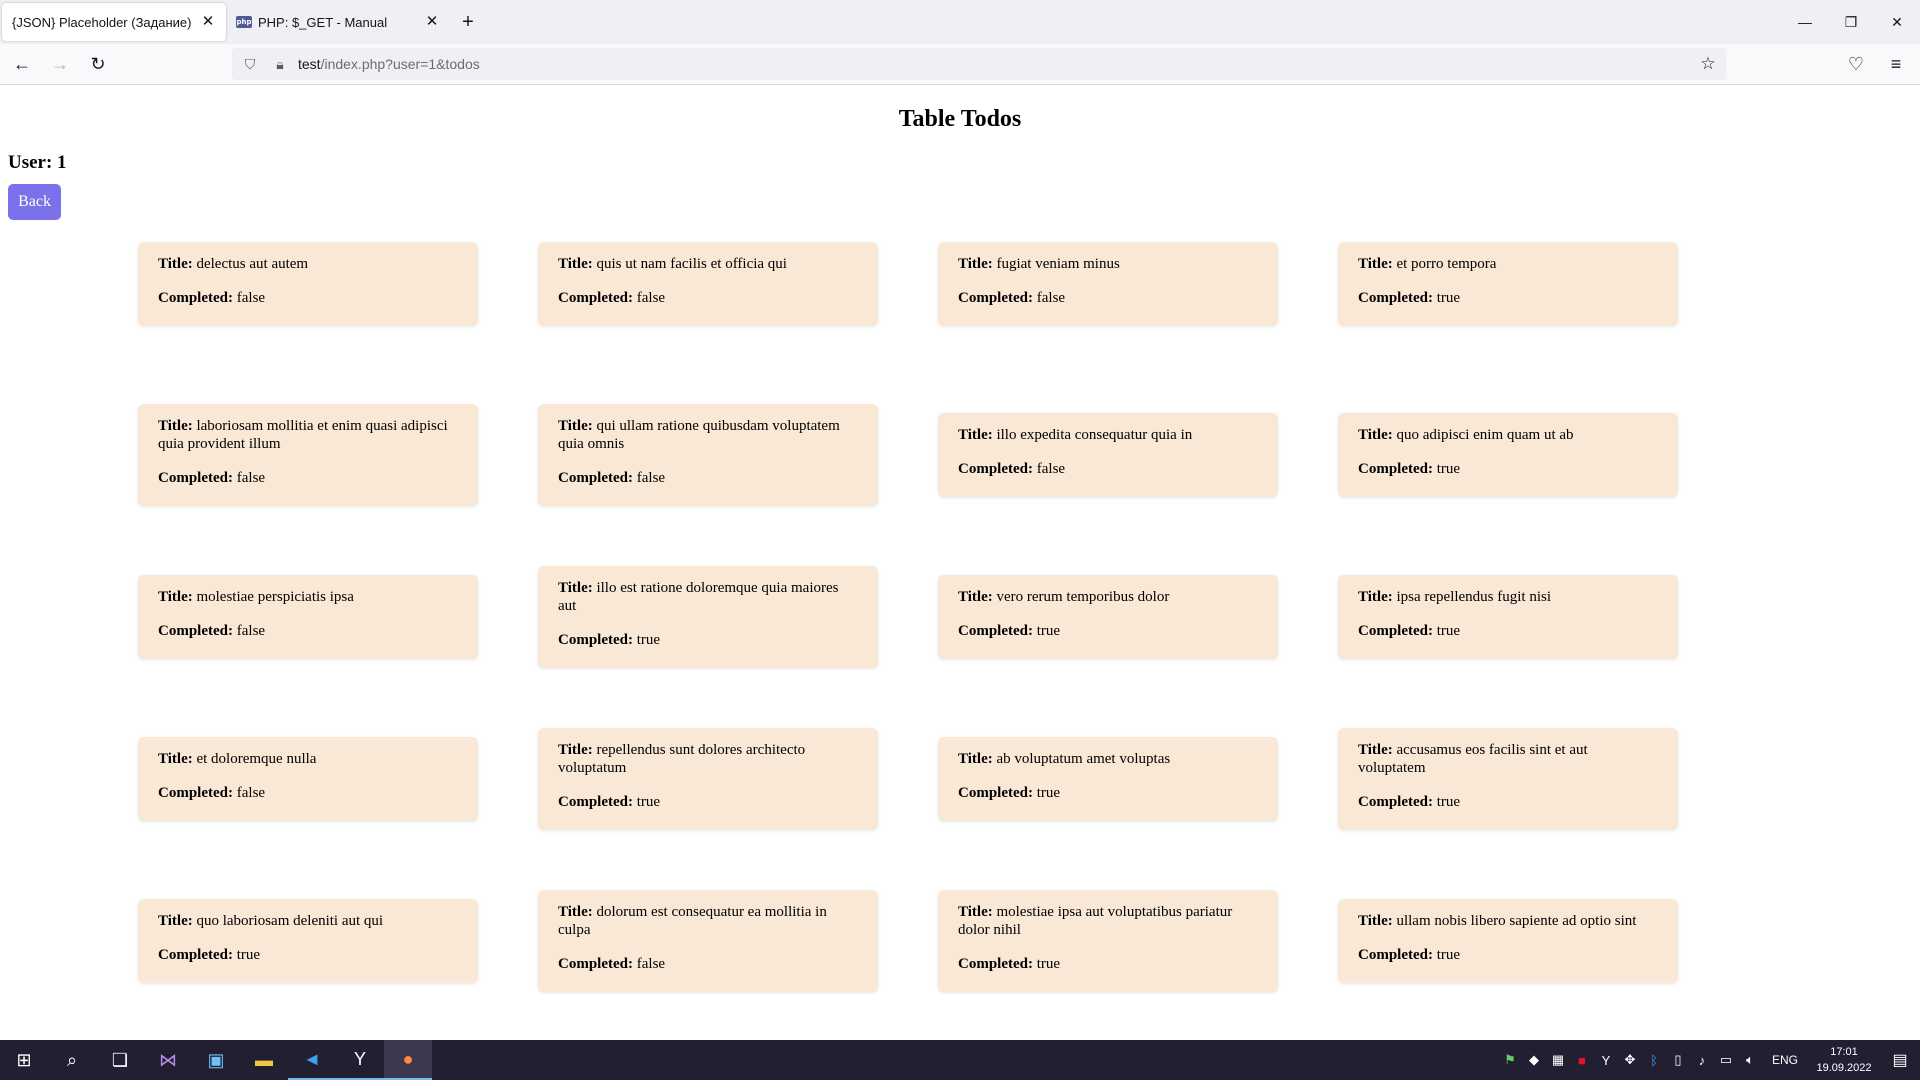  I want to click on network-icon: ▭, so click(1726, 1060).